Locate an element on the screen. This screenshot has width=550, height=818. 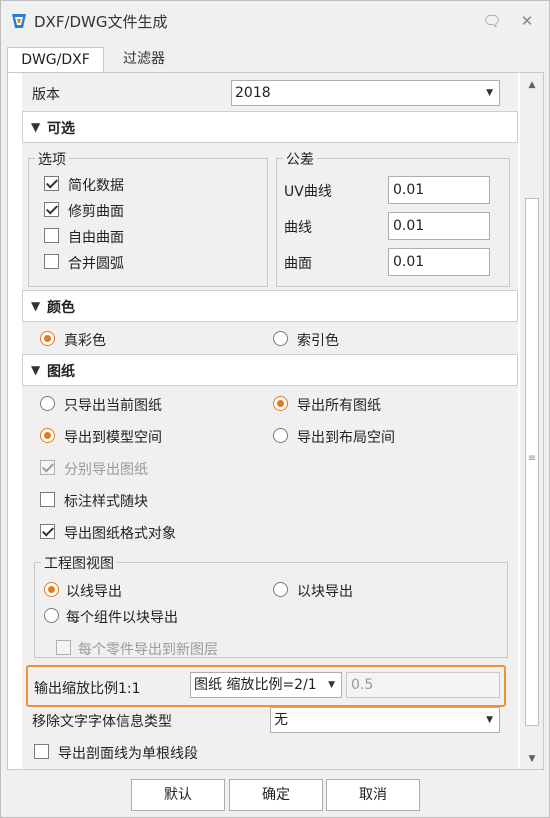
merge-arcs-label: 合并圆弧 is located at coordinates (96, 264).